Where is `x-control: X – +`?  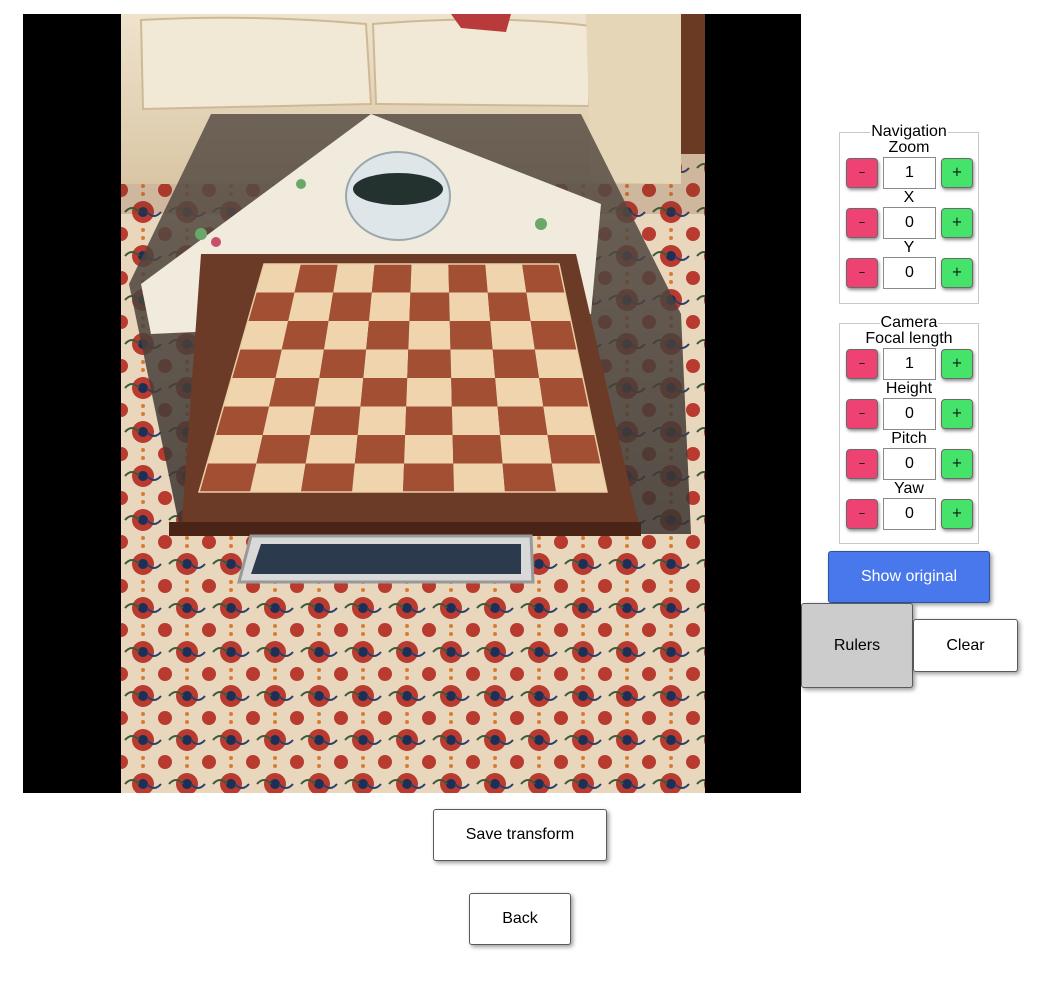 x-control: X – + is located at coordinates (909, 215).